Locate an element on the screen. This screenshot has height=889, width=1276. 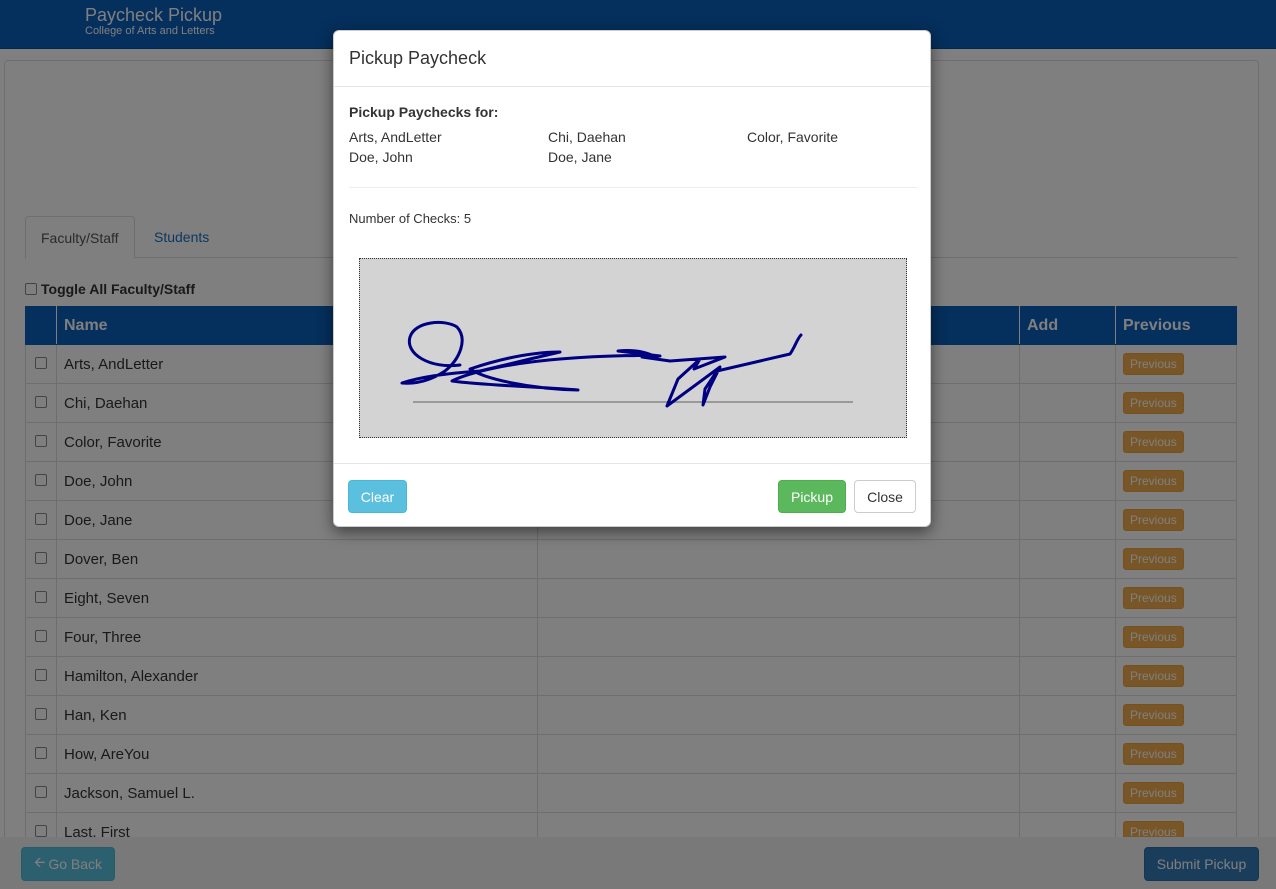
modal-footer: Clear Pickup Close is located at coordinates (632, 495).